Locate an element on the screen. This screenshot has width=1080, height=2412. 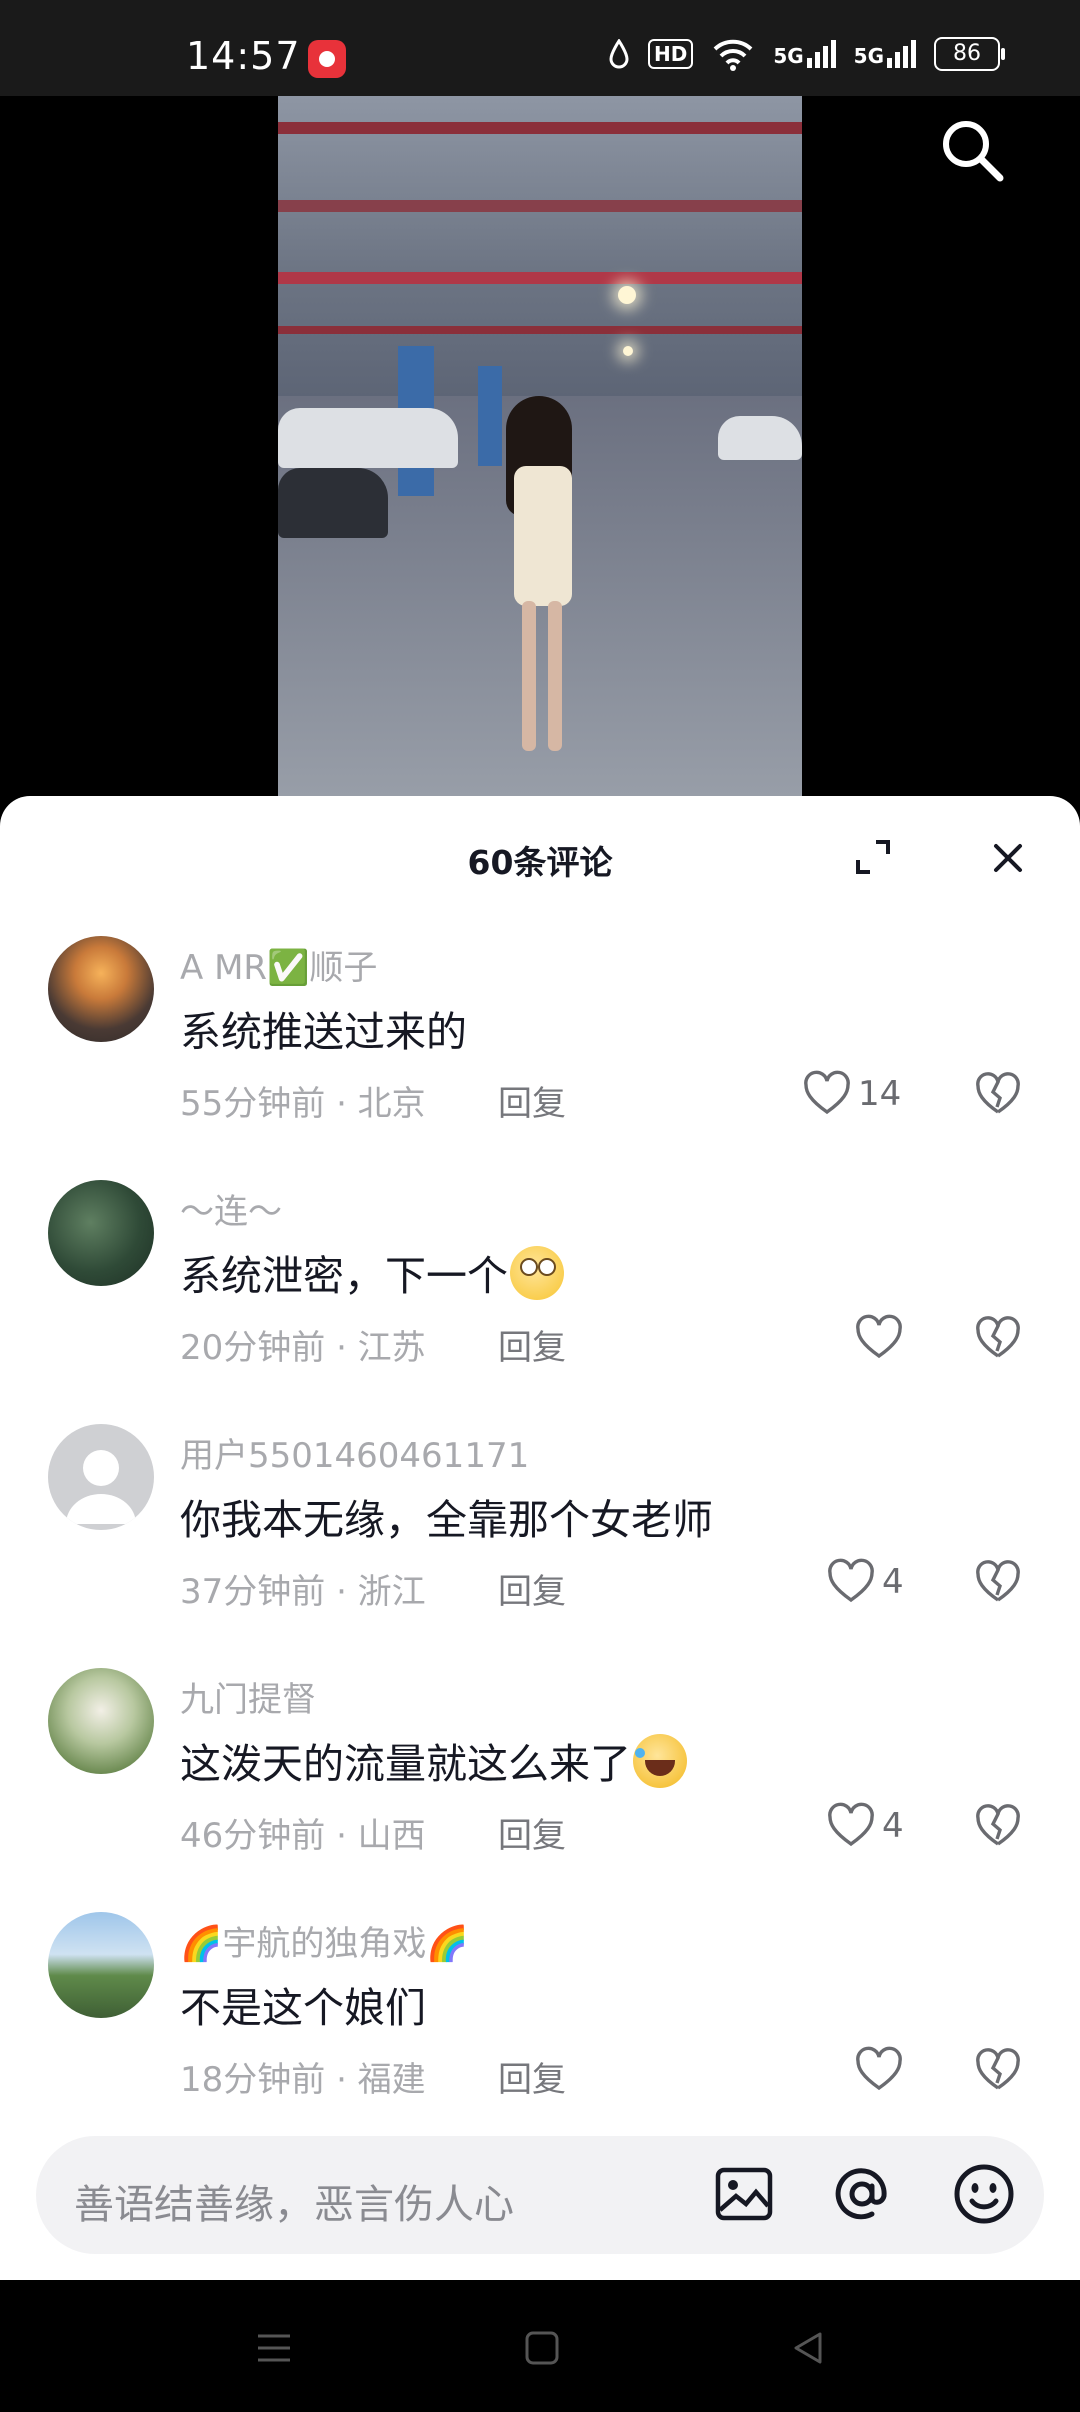
comment-author: A MR✅顺子 is located at coordinates (278, 964).